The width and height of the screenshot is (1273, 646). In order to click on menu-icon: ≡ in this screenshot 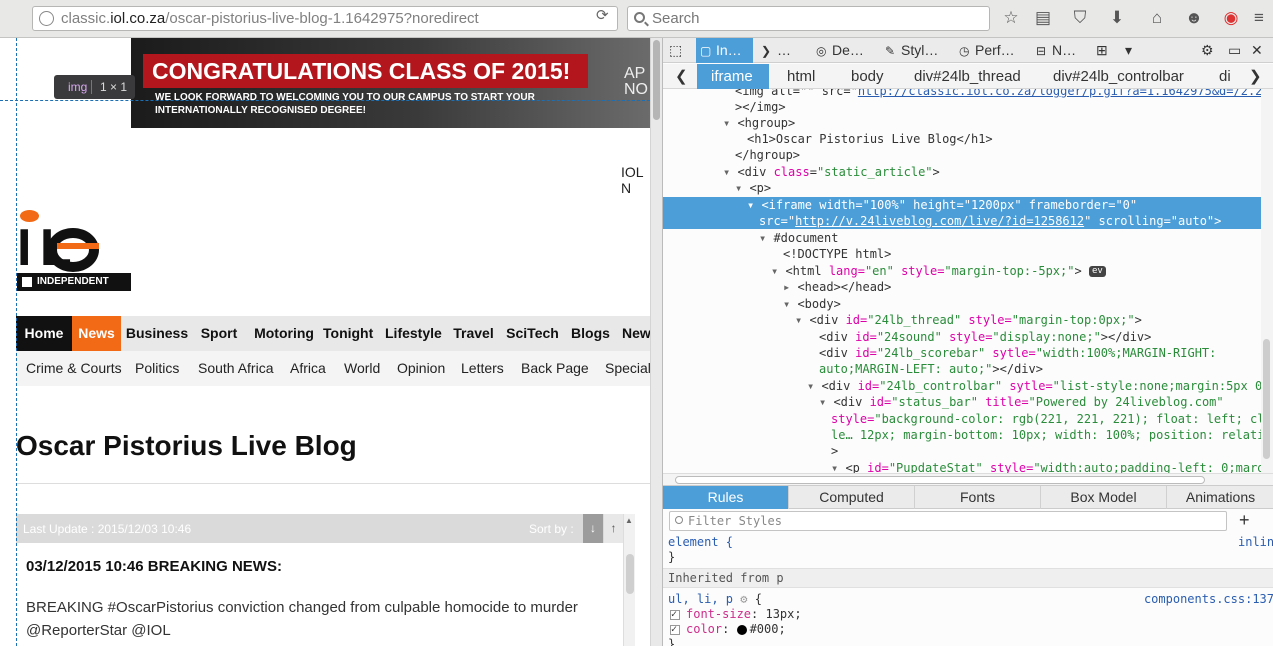, I will do `click(1259, 18)`.